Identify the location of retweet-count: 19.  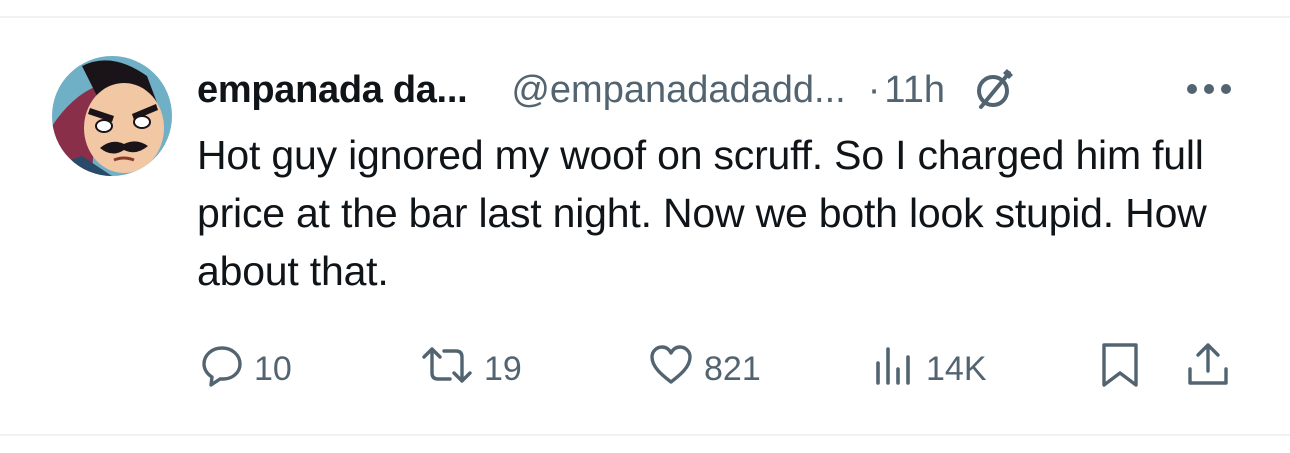
(503, 368).